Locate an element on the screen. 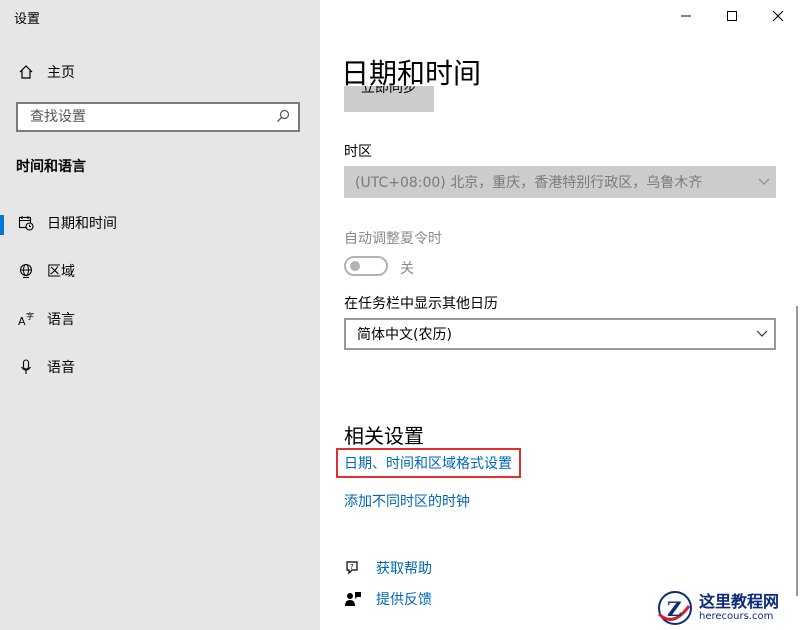  search-box is located at coordinates (158, 117).